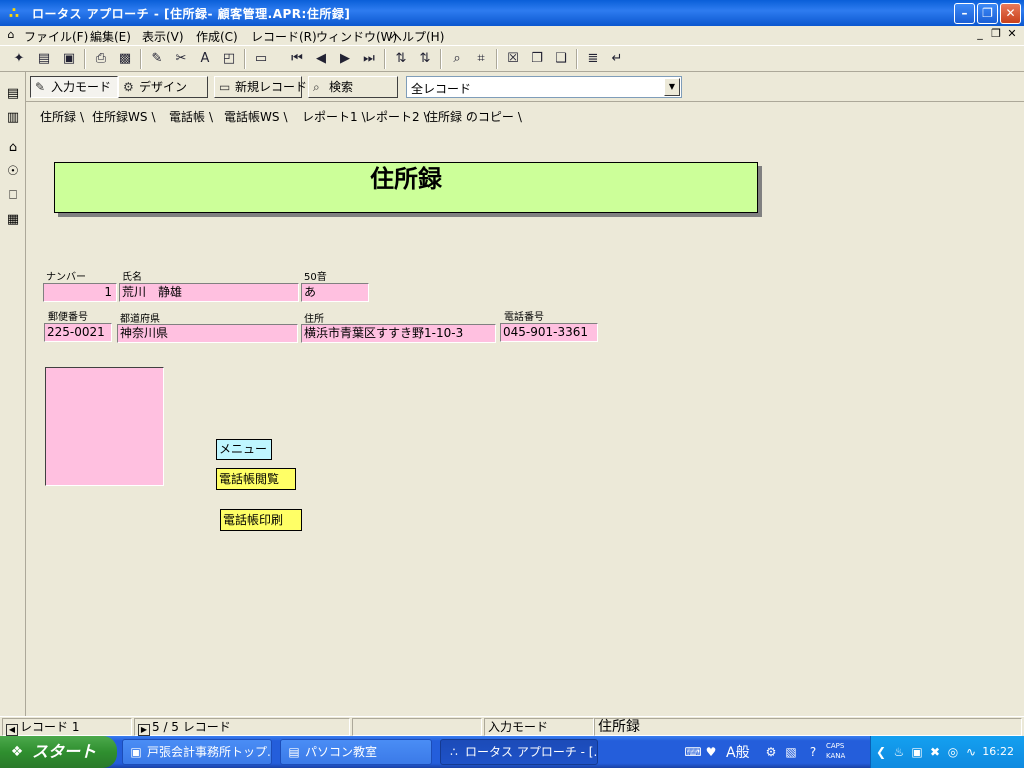 The image size is (1024, 768). I want to click on mdi-minimize-button: _, so click(980, 33).